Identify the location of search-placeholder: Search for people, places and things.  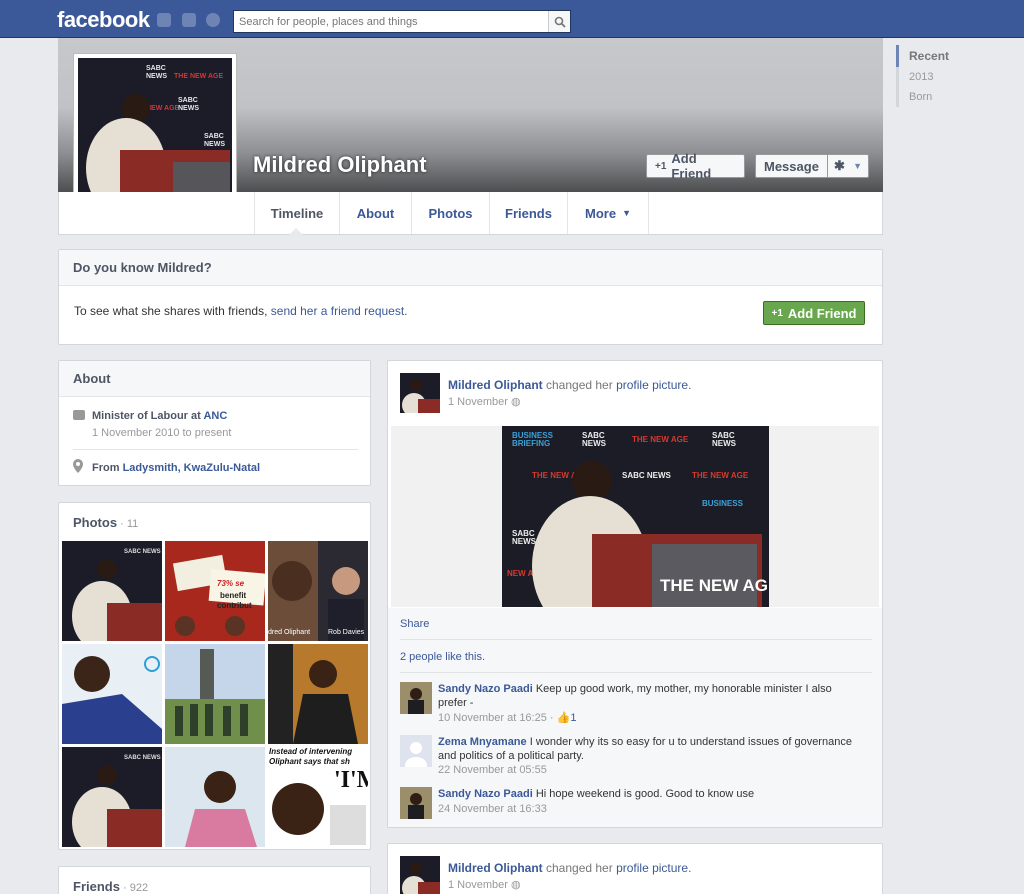
(328, 22).